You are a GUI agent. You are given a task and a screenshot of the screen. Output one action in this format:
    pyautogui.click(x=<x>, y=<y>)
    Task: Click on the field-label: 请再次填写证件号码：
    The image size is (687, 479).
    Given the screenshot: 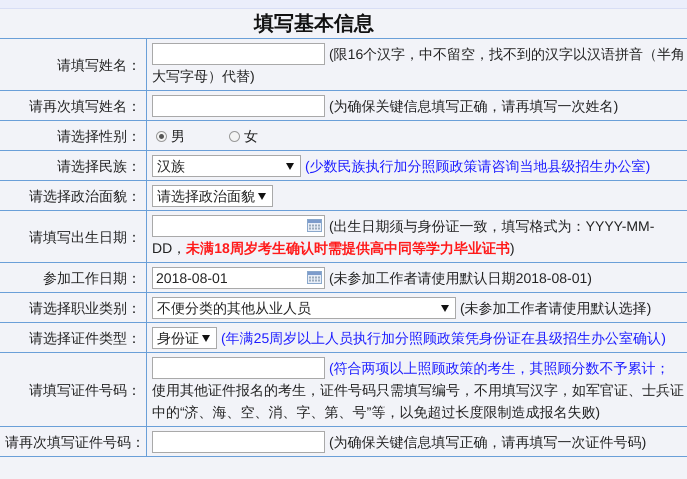 What is the action you would take?
    pyautogui.click(x=75, y=442)
    